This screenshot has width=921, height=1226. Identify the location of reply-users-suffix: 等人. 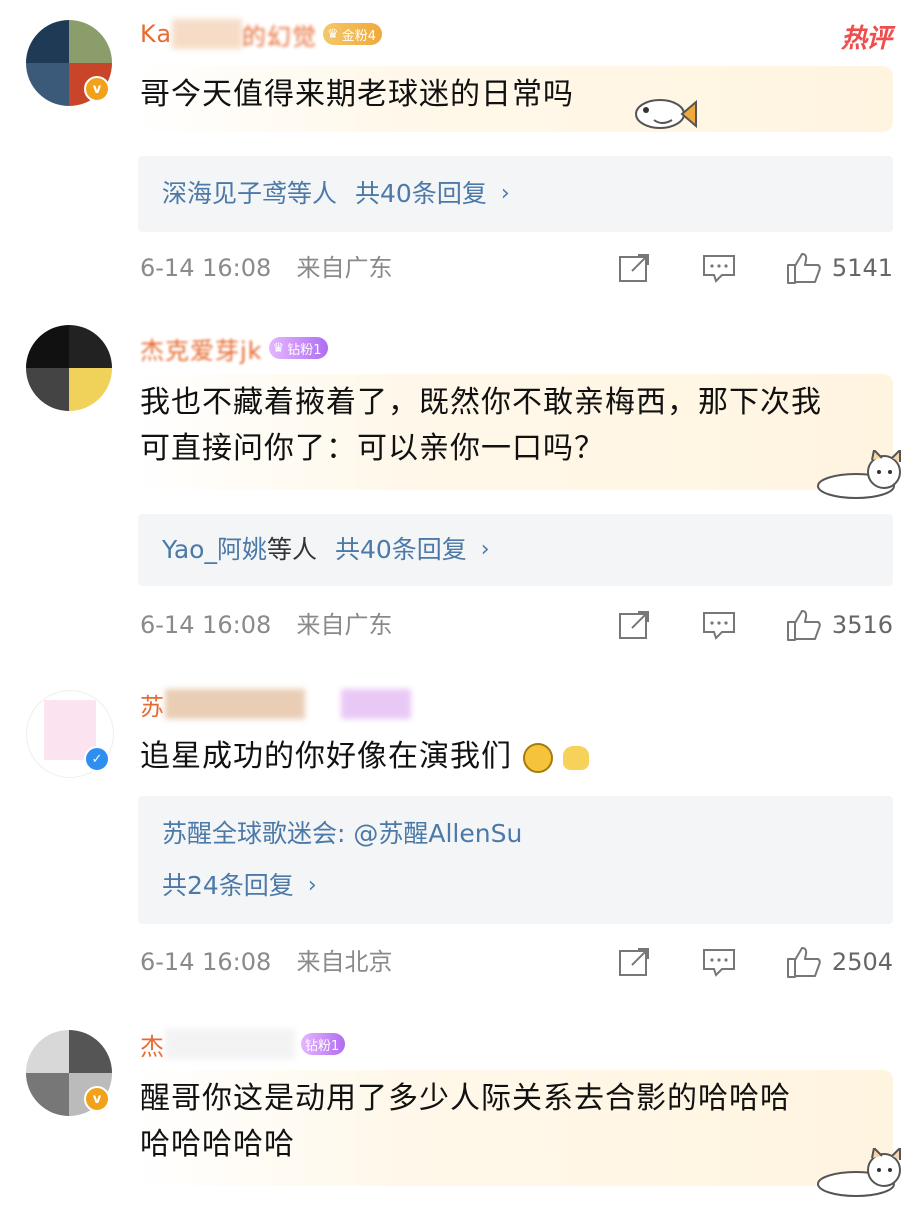
(291, 549).